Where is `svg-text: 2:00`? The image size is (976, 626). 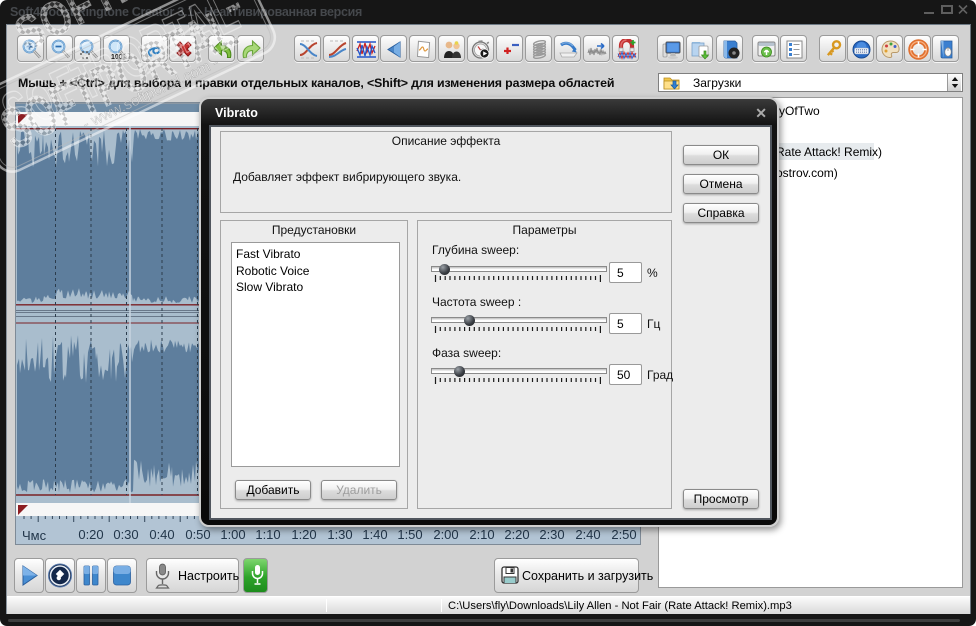 svg-text: 2:00 is located at coordinates (445, 534).